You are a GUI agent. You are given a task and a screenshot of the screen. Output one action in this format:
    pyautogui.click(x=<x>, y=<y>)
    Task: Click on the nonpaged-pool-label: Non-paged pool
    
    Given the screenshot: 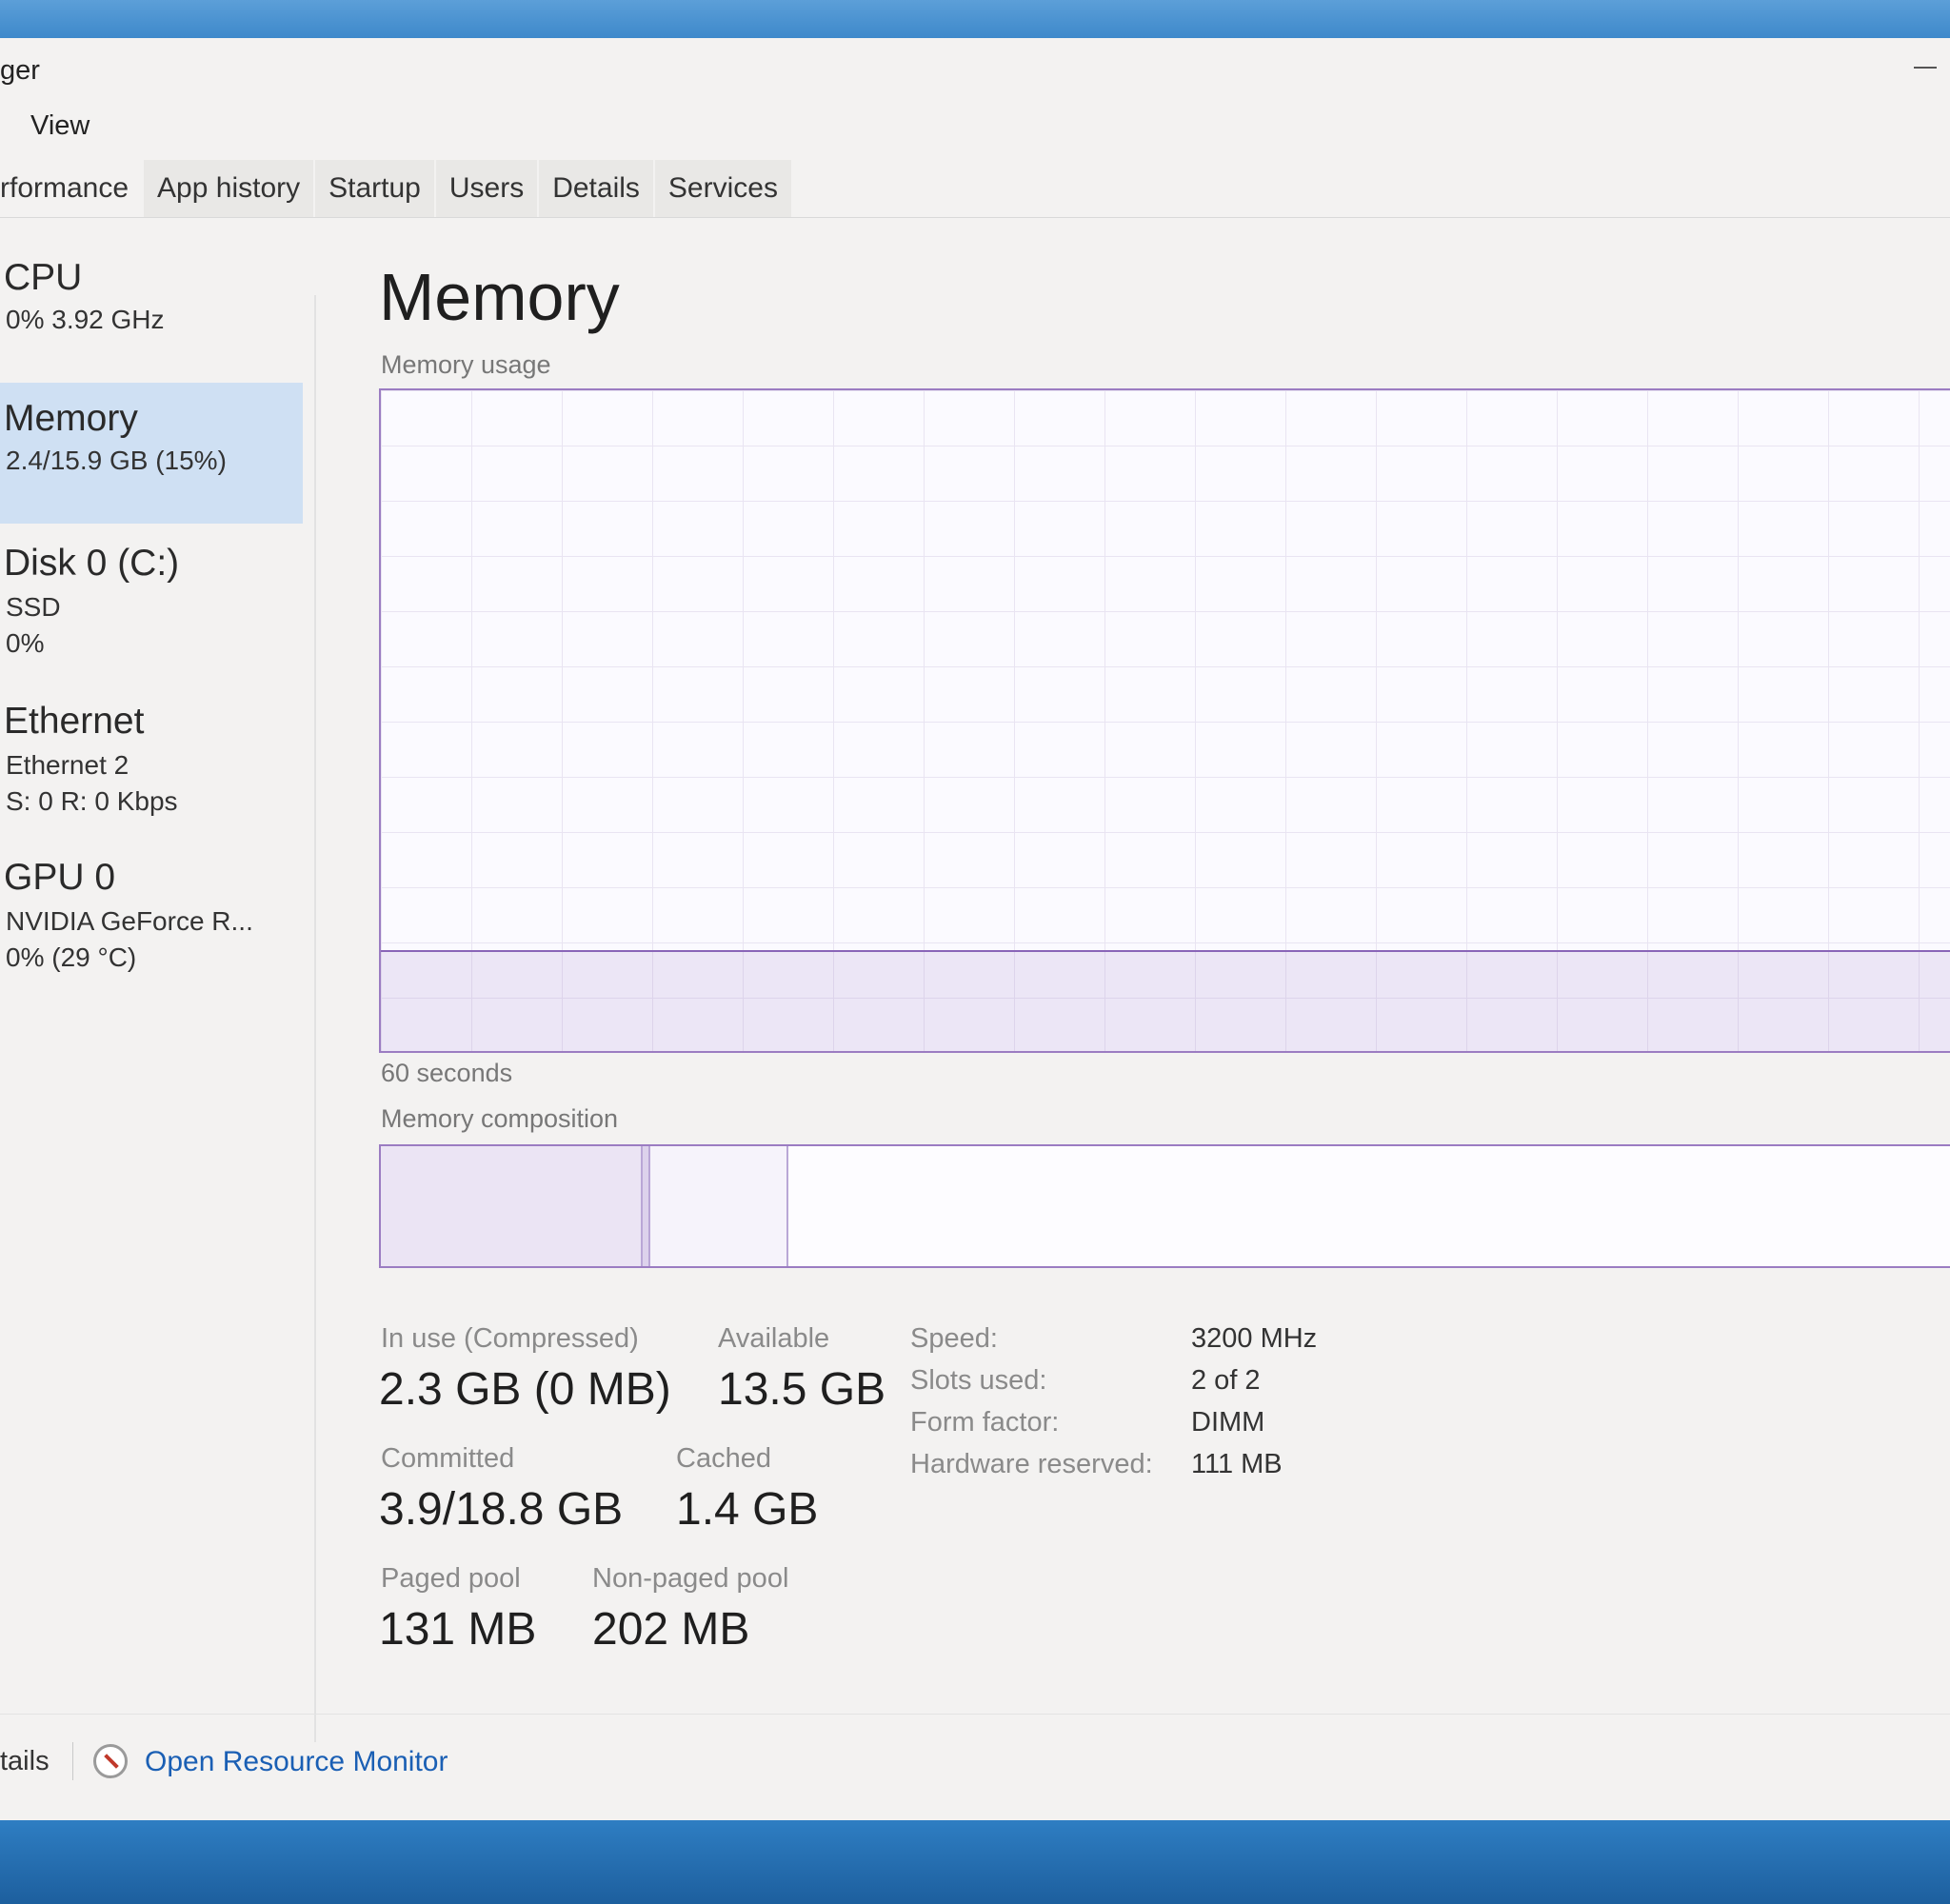 What is the action you would take?
    pyautogui.click(x=690, y=1578)
    